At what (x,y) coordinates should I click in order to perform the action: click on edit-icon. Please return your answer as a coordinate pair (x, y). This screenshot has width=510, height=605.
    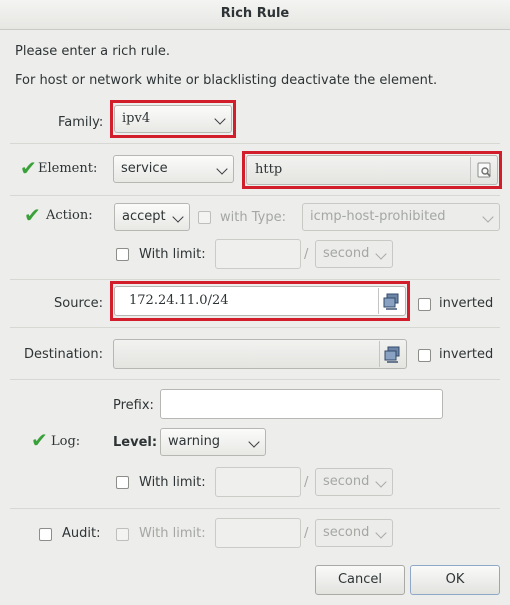
    Looking at the image, I should click on (483, 170).